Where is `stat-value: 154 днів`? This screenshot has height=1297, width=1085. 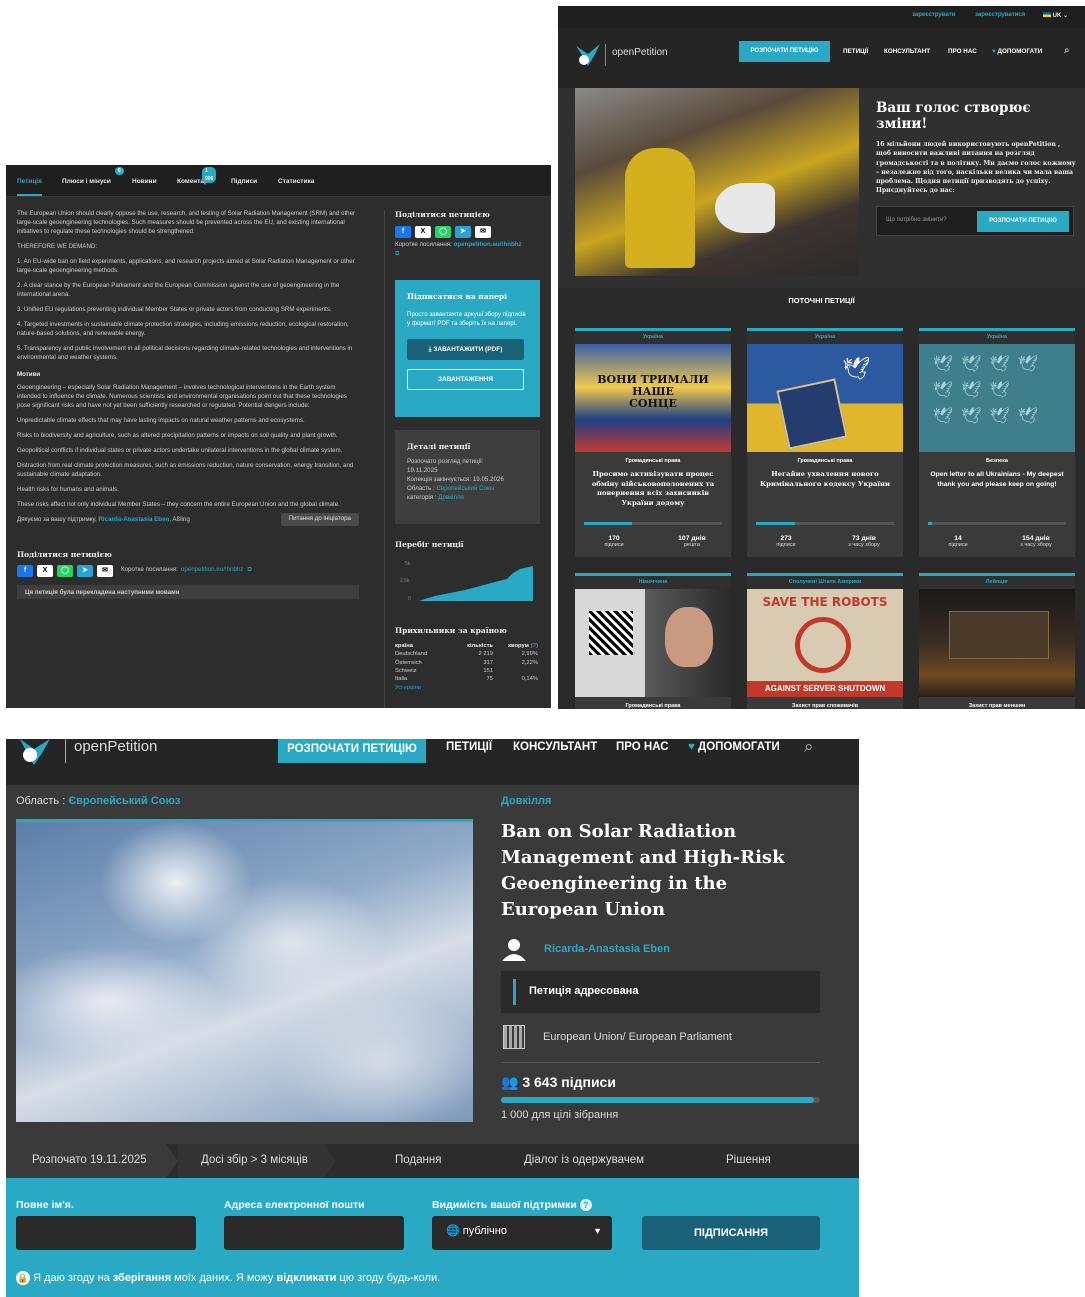
stat-value: 154 днів is located at coordinates (1036, 538).